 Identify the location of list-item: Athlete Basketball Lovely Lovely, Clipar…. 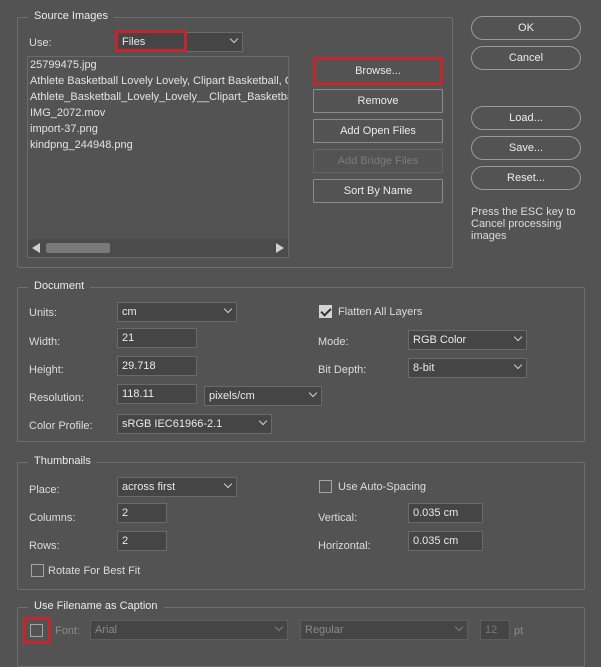
(158, 81).